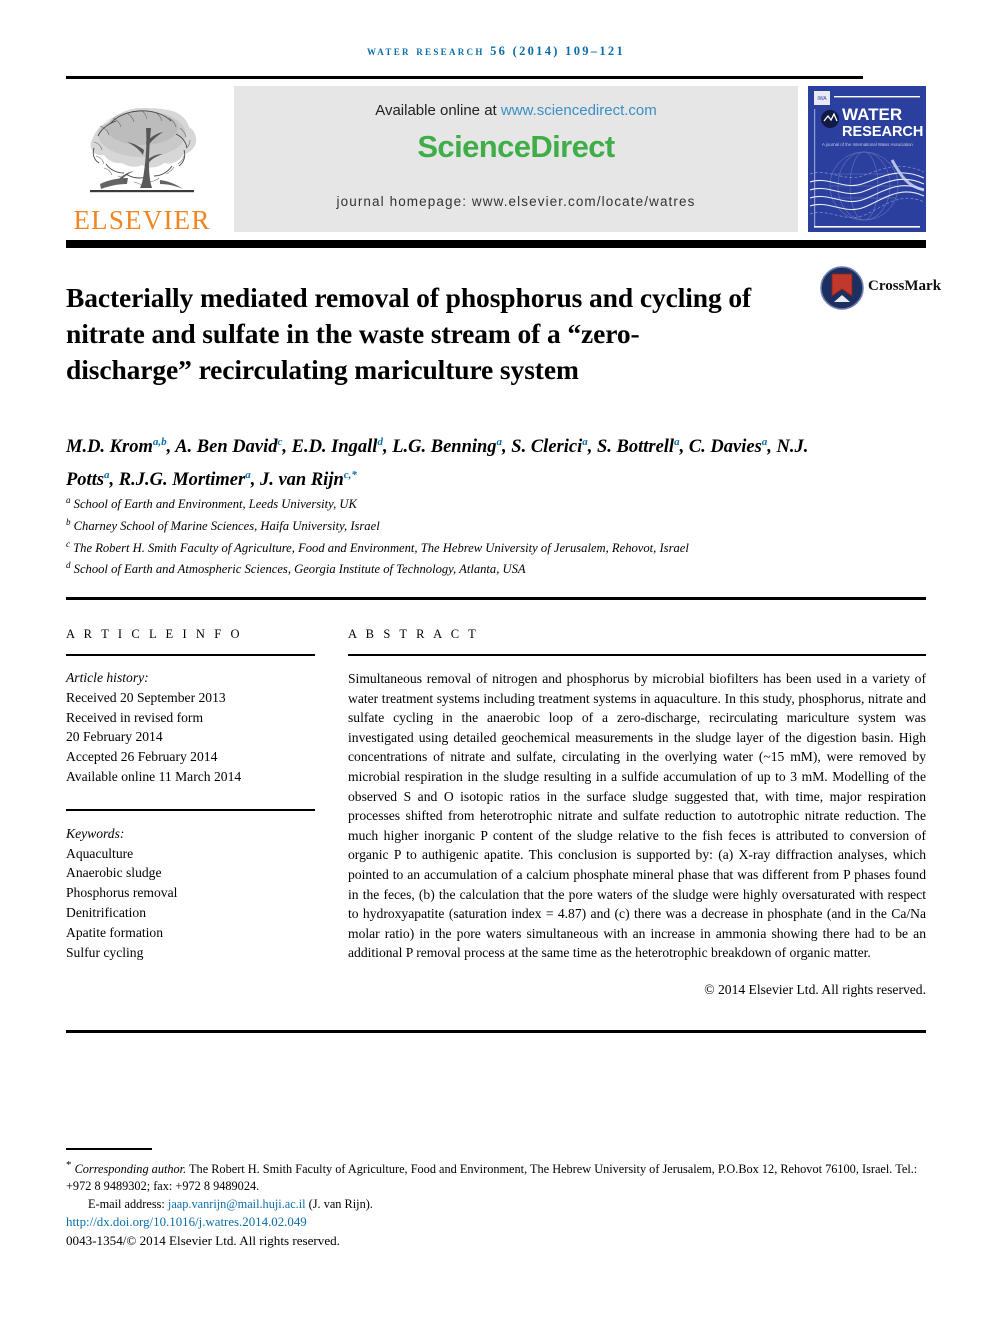  Describe the element at coordinates (237, 1204) in the screenshot. I see `email-link: jaap.vanrijn@mail.huji.ac.il` at that location.